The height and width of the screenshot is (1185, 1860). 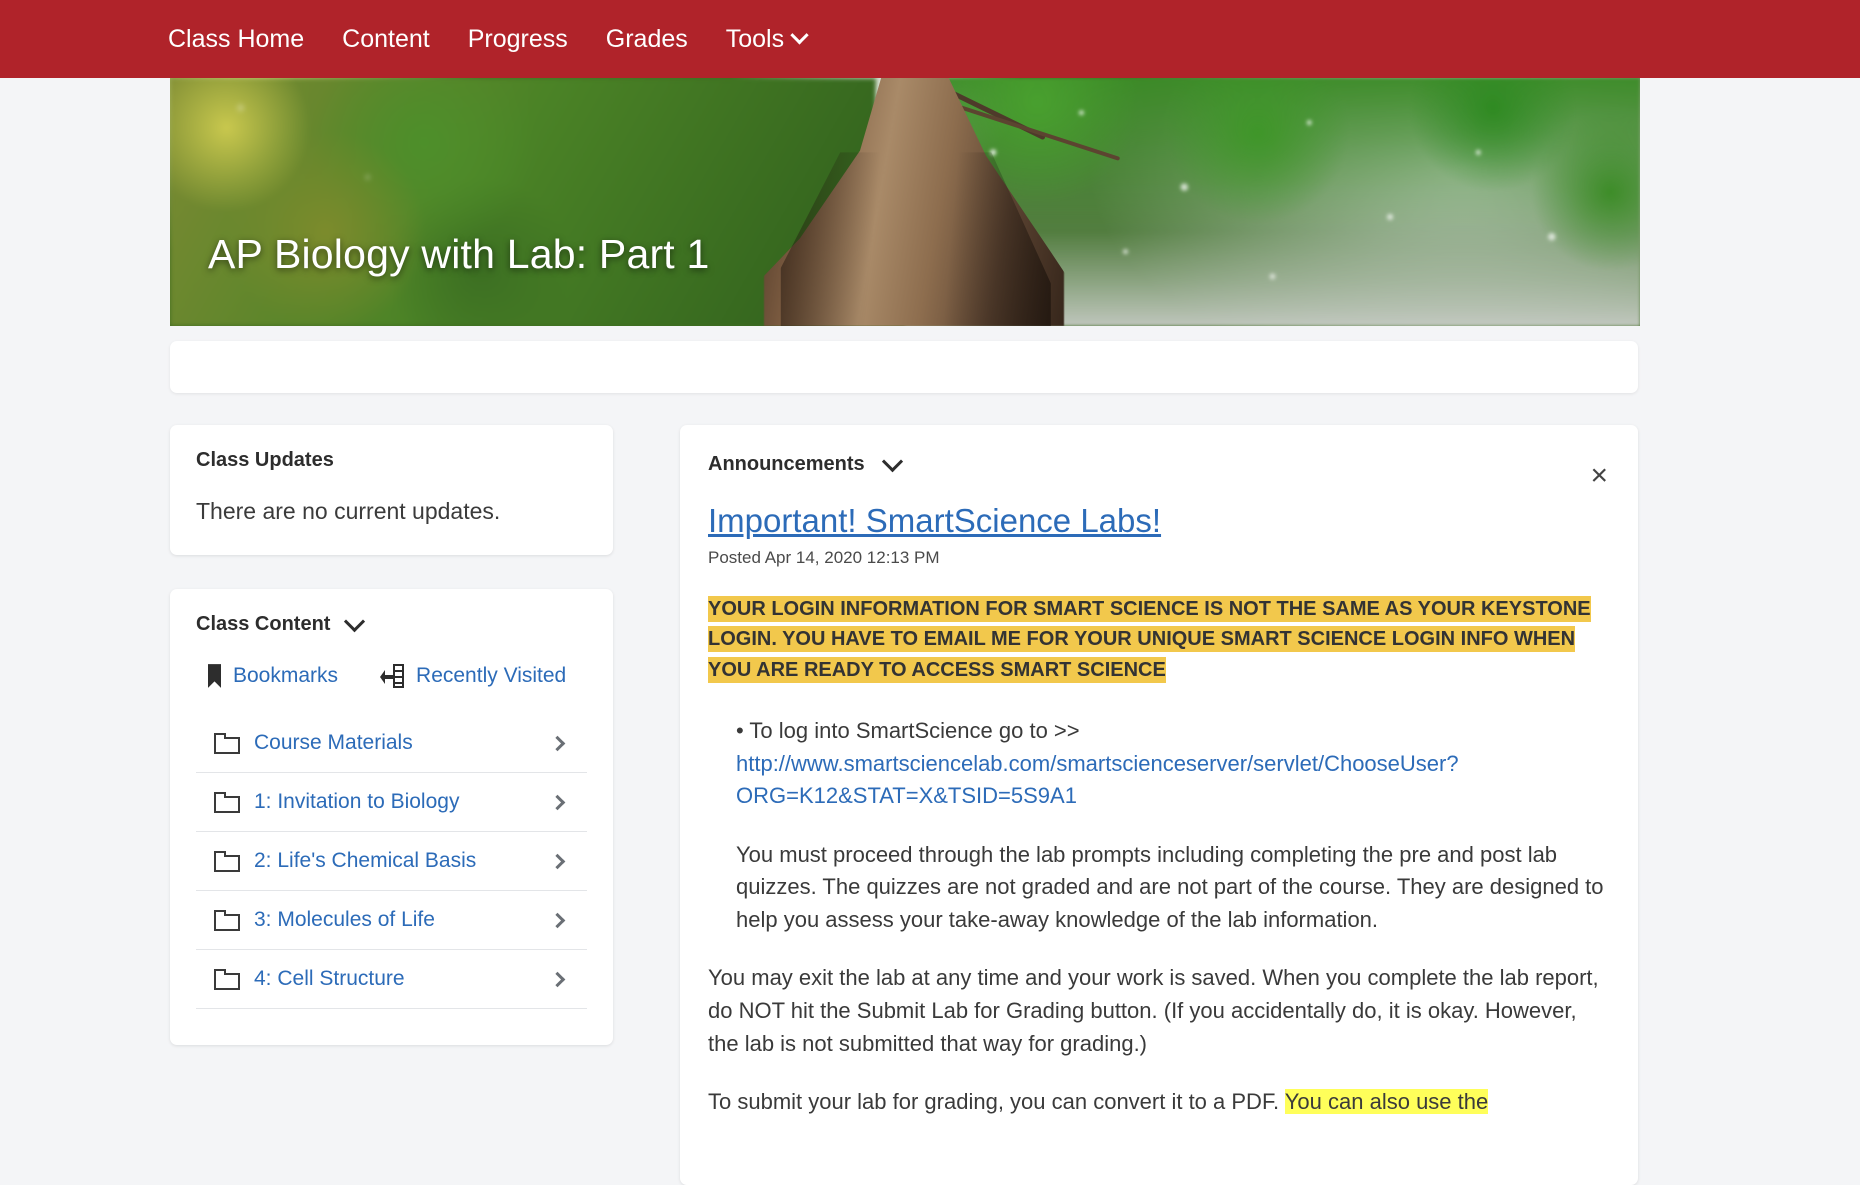 I want to click on folder-label: 3: Molecules of Life, so click(x=344, y=919).